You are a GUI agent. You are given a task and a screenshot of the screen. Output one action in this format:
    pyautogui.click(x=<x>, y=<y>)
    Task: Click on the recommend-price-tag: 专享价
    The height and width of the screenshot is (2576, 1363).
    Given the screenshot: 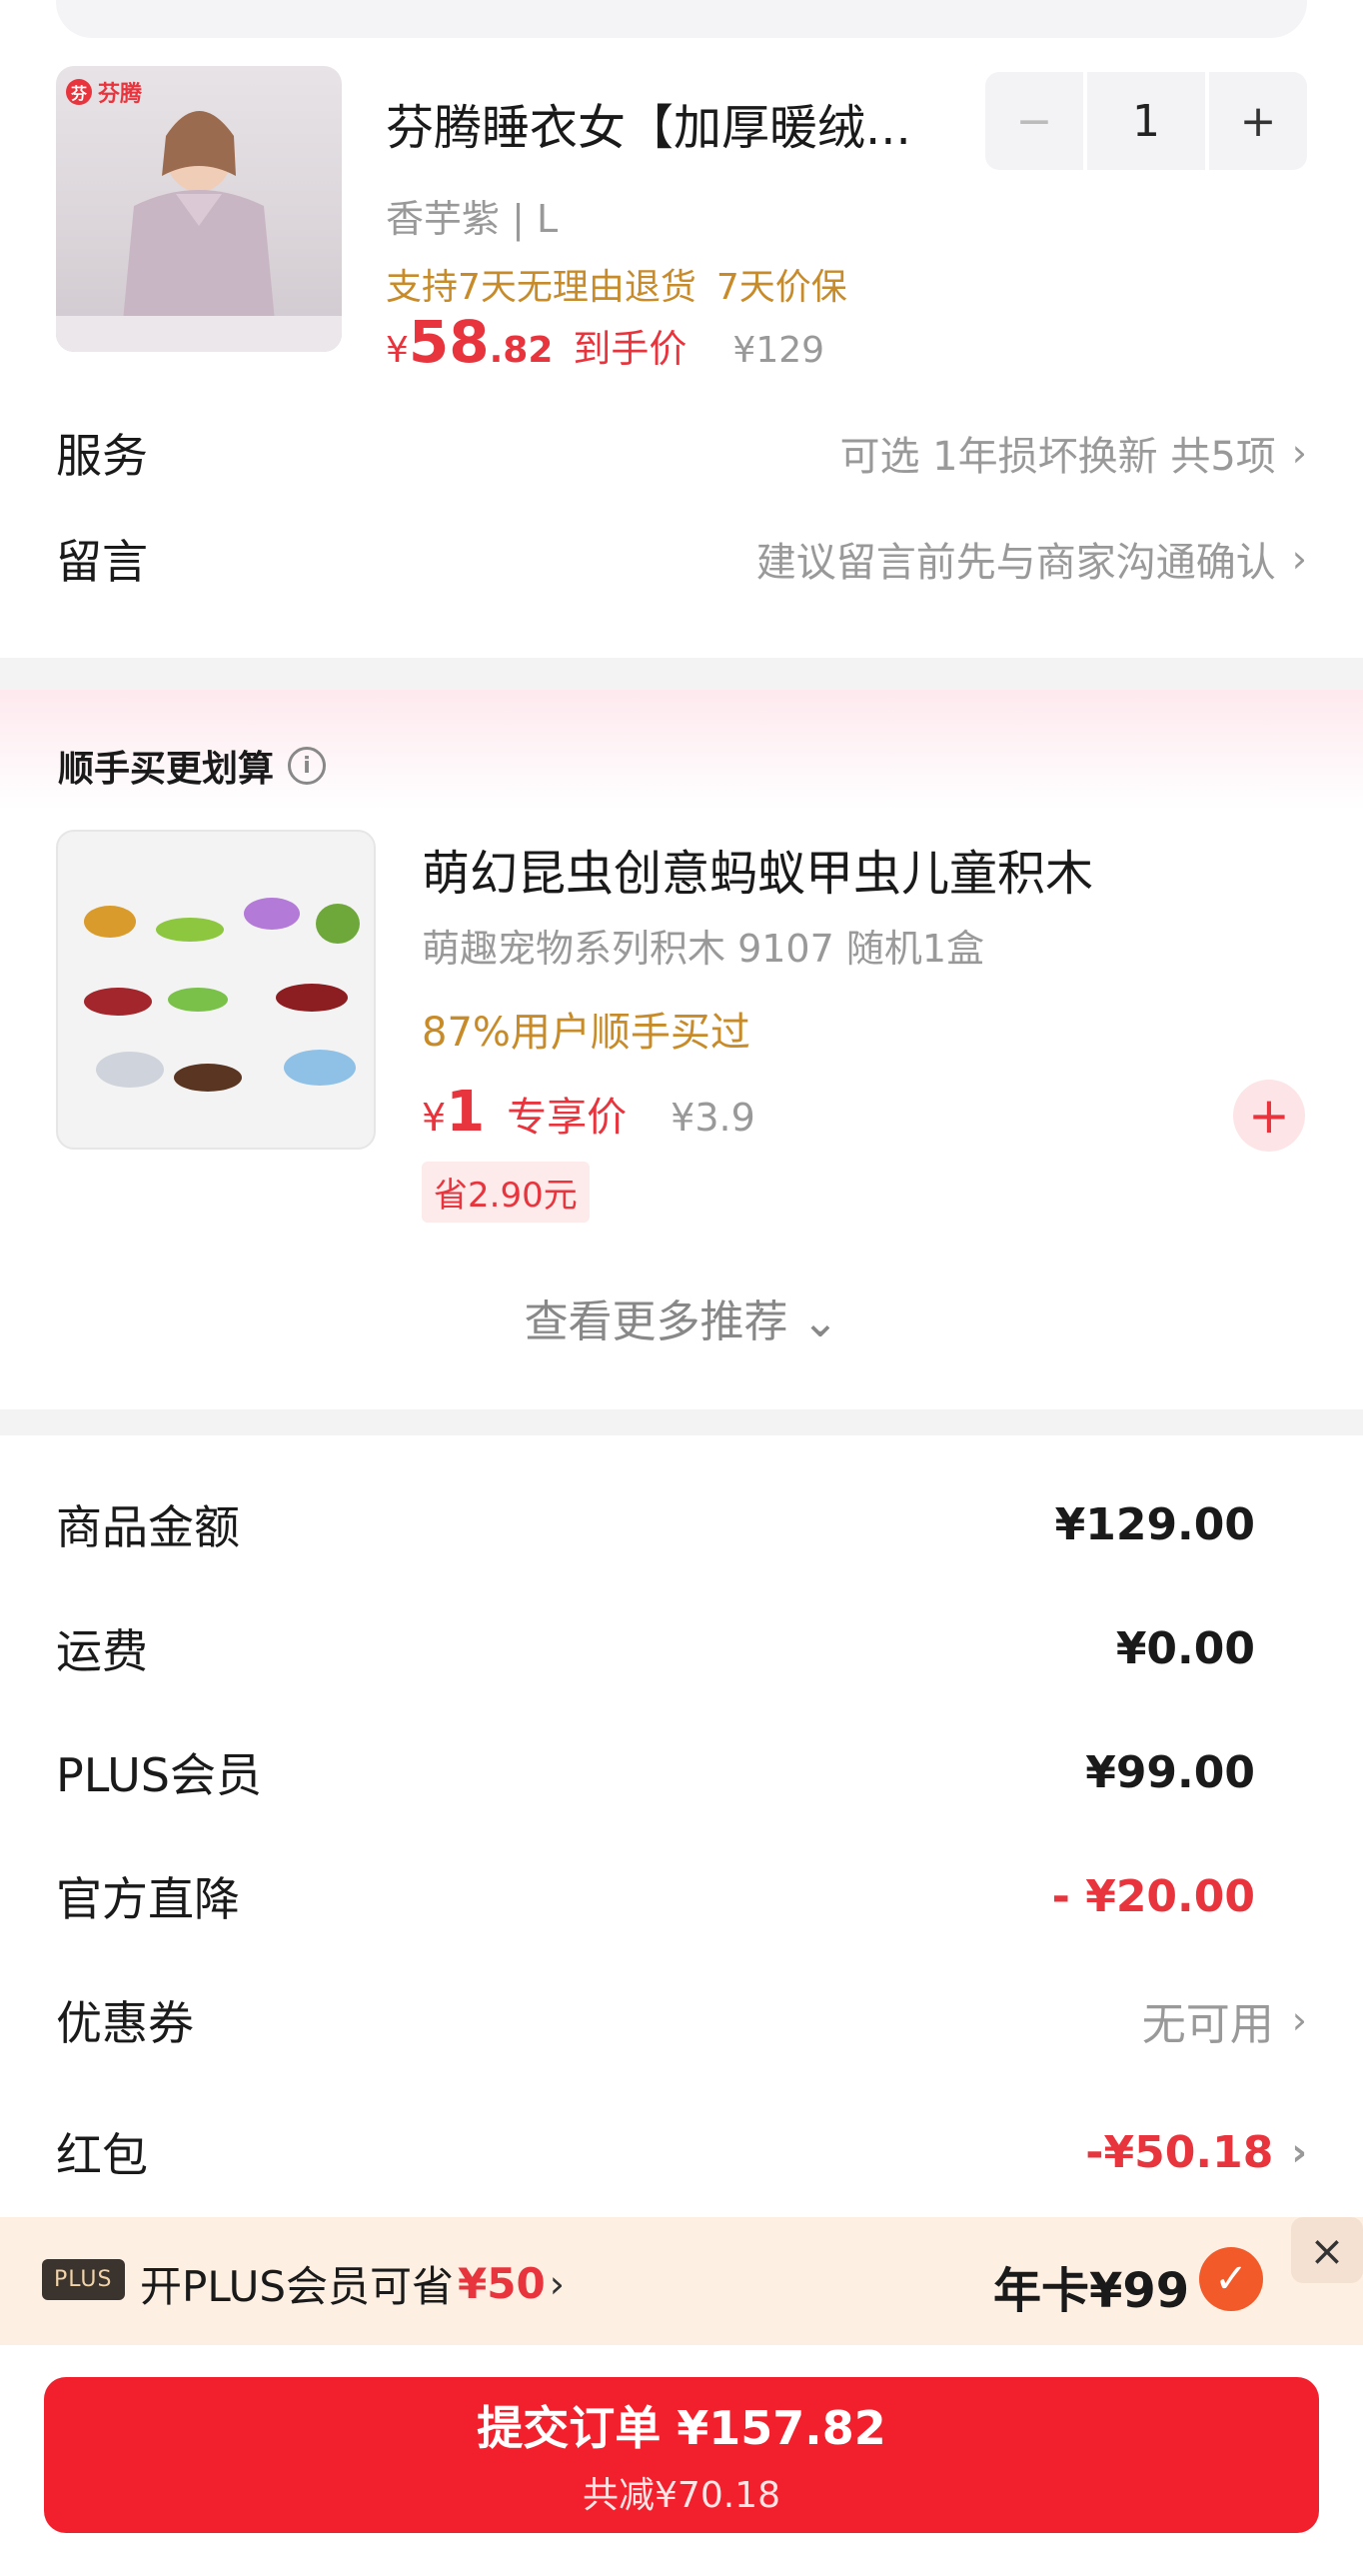 What is the action you would take?
    pyautogui.click(x=567, y=1118)
    